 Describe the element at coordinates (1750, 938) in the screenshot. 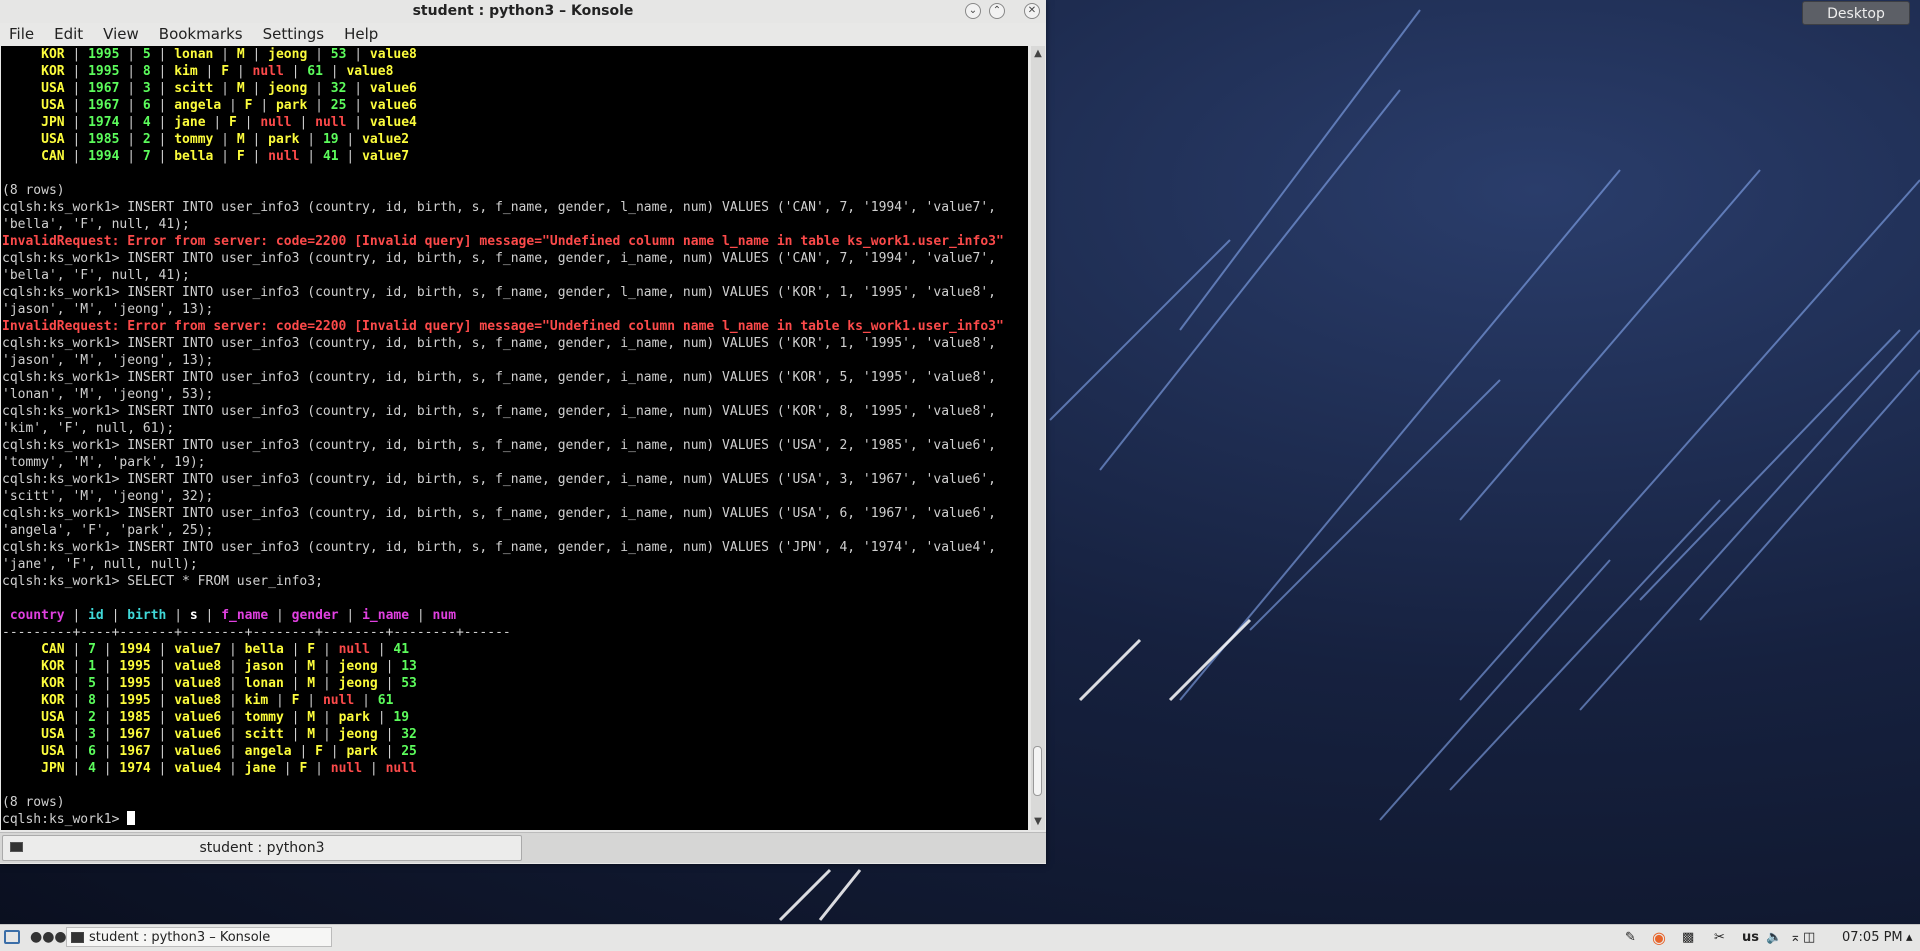

I see `keyboard-layout-indicator: us` at that location.